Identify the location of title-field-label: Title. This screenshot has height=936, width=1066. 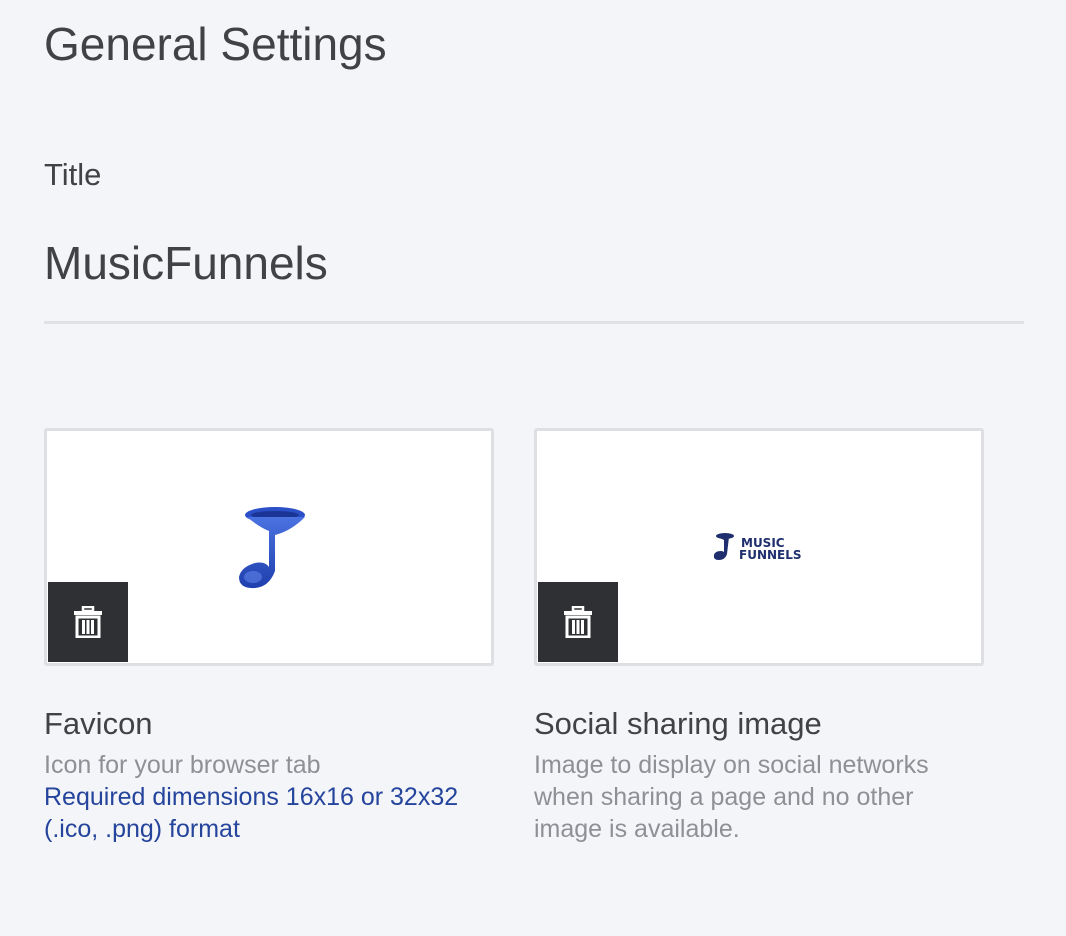
(73, 174).